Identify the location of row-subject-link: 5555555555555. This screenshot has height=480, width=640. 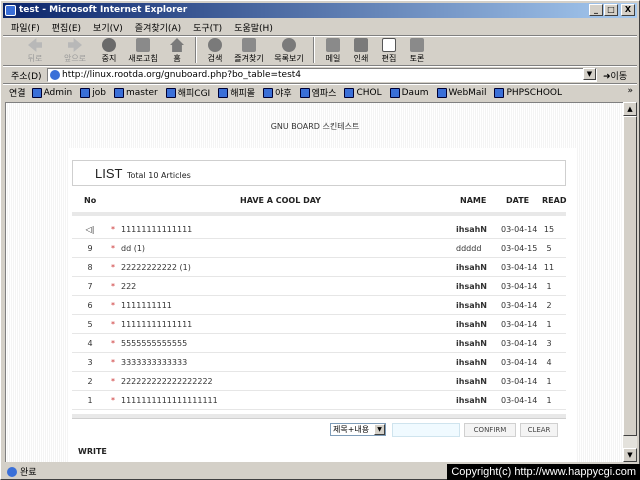
(154, 343).